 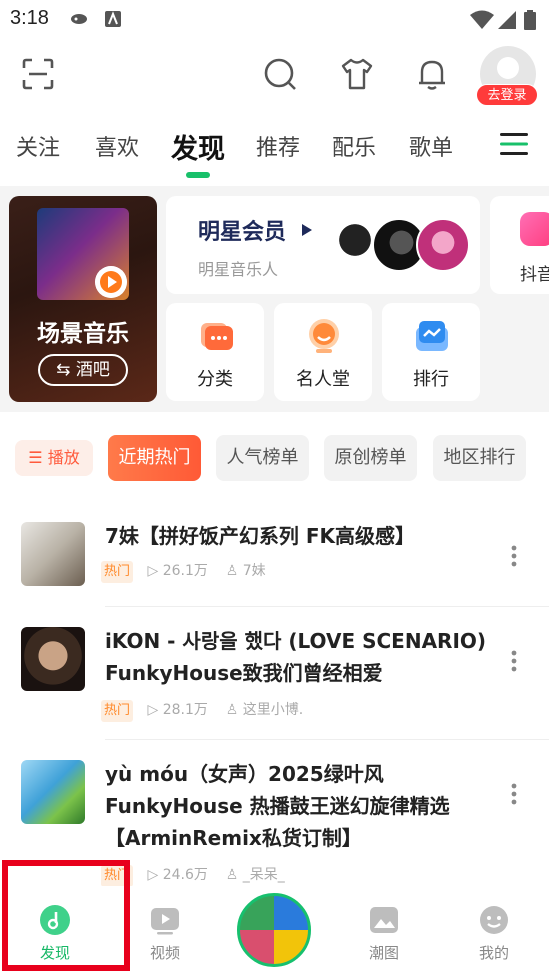 I want to click on status-time: 3:18, so click(x=29, y=18).